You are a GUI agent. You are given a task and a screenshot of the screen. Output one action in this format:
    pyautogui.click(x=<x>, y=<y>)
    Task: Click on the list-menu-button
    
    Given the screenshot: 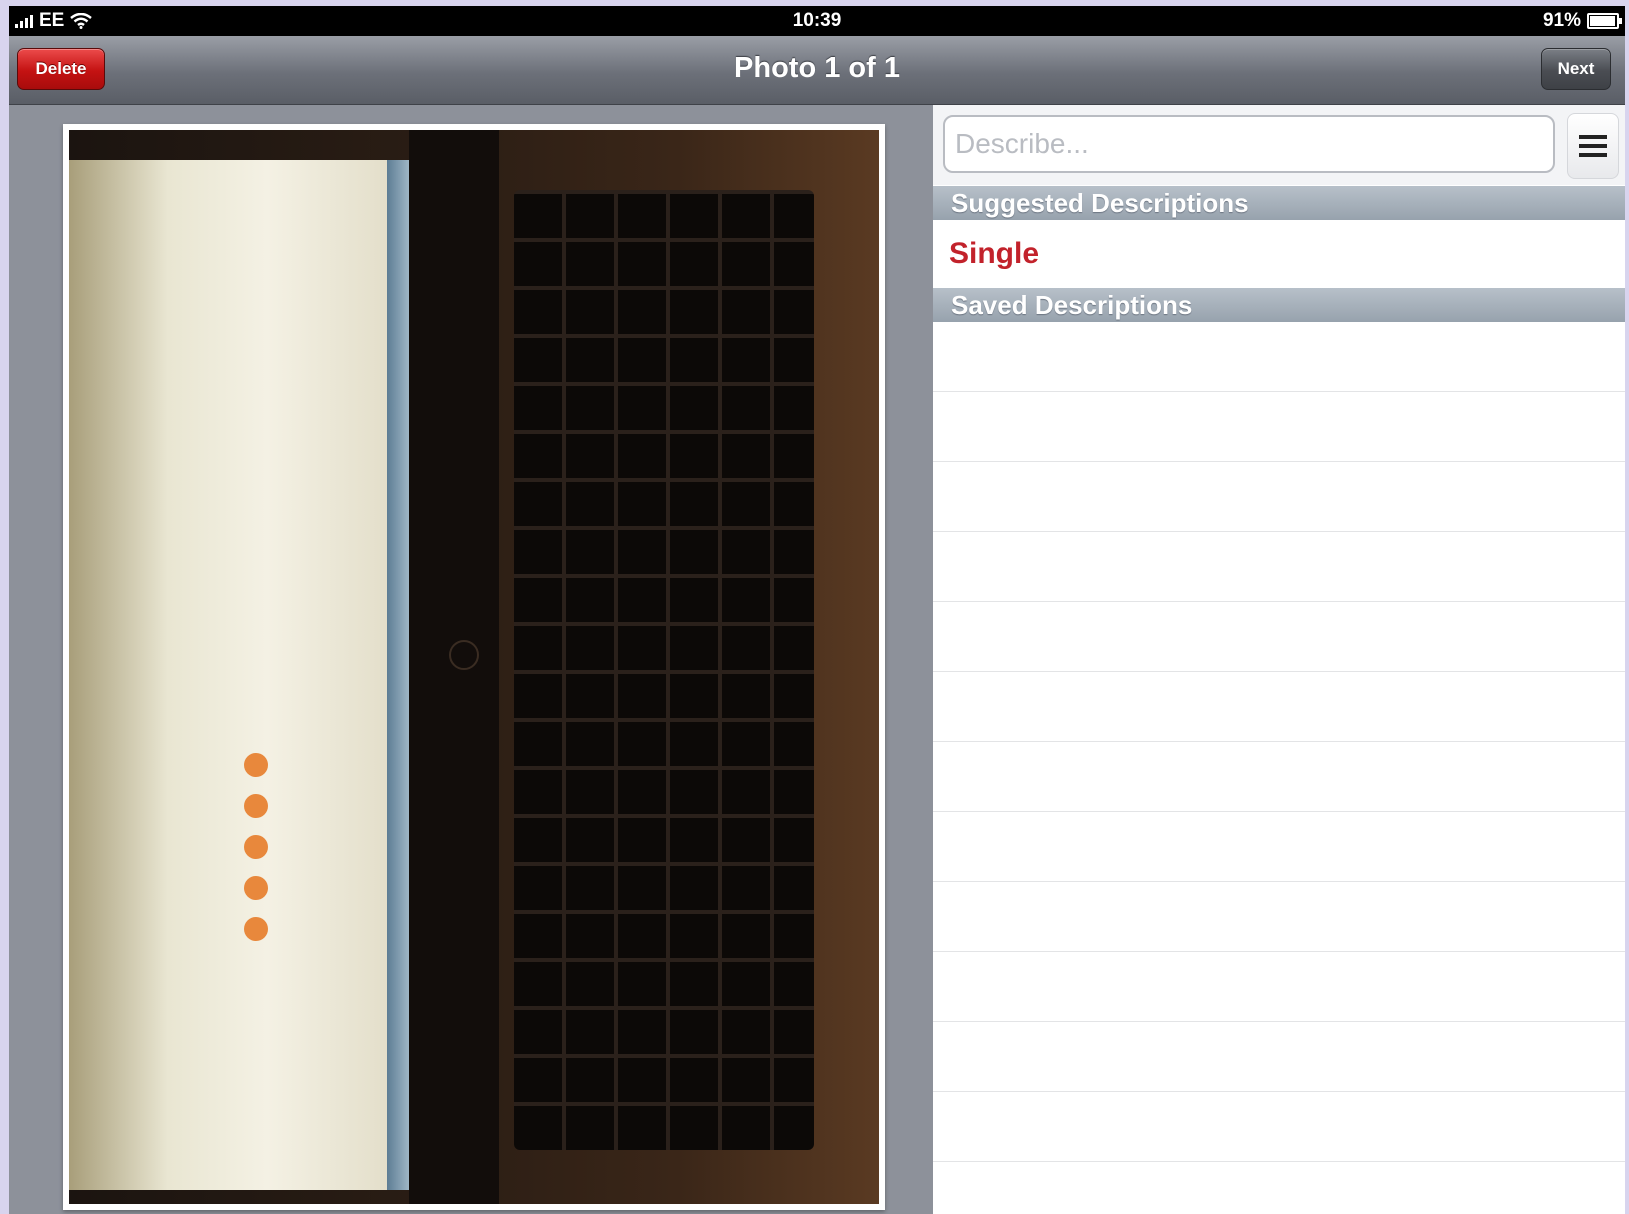 What is the action you would take?
    pyautogui.click(x=1593, y=146)
    